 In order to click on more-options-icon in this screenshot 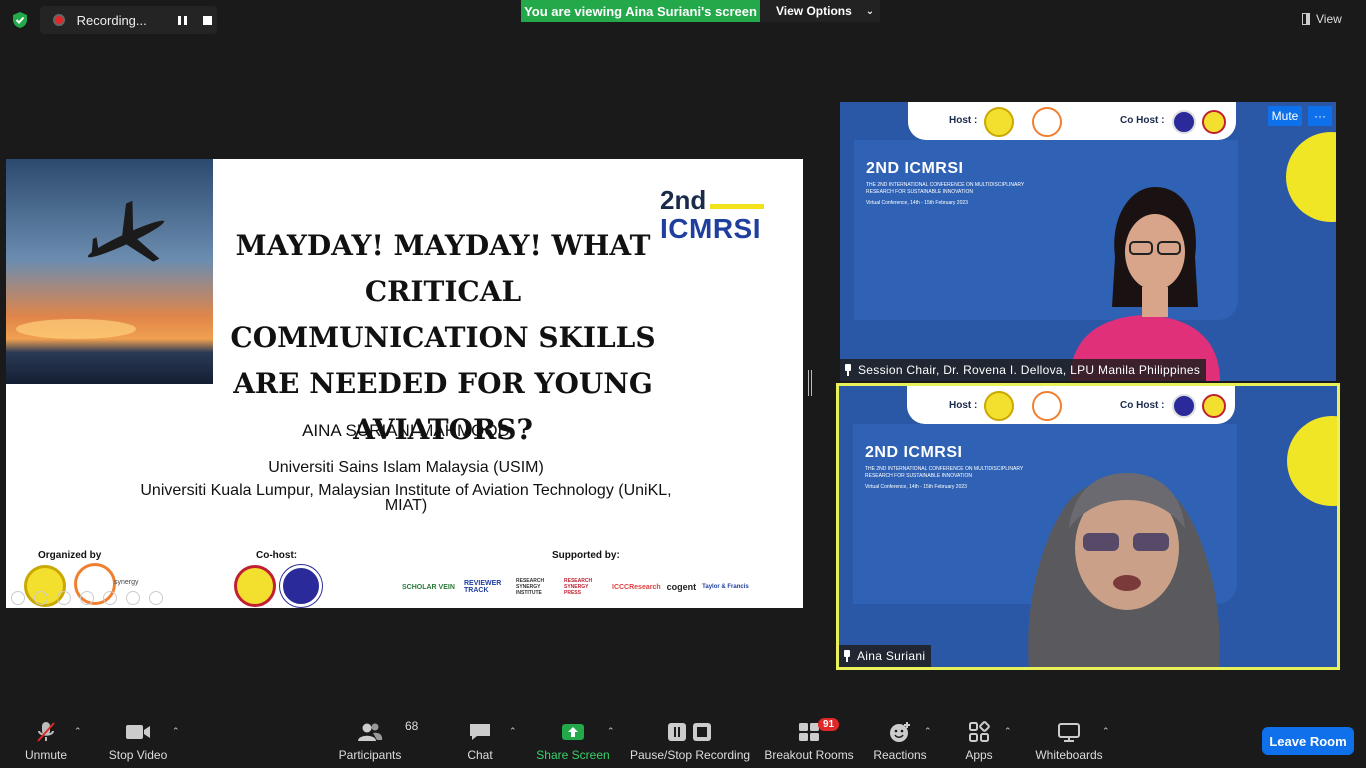, I will do `click(156, 598)`.